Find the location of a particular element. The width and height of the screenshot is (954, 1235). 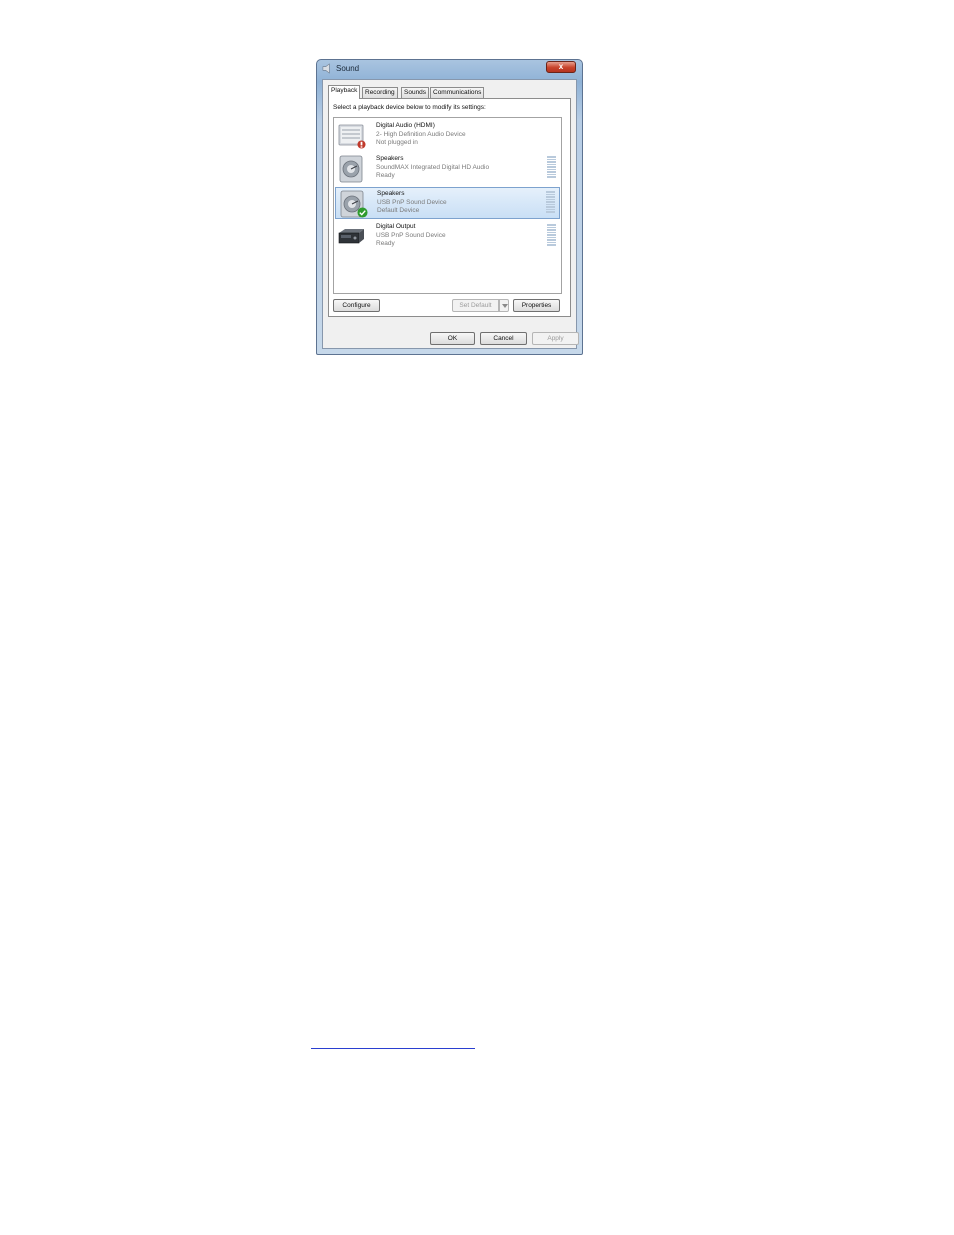

close-button: x is located at coordinates (561, 67).